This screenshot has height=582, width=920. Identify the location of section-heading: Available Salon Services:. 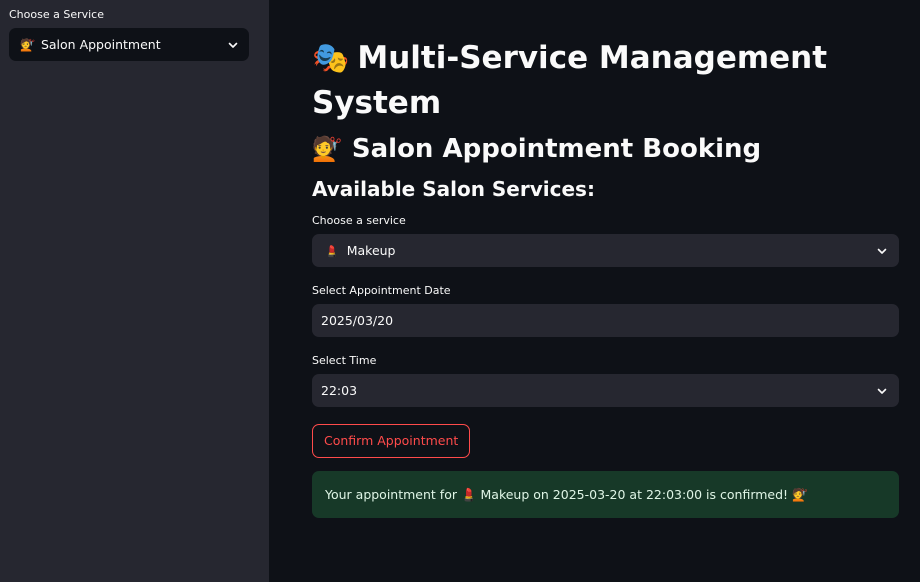
(453, 189).